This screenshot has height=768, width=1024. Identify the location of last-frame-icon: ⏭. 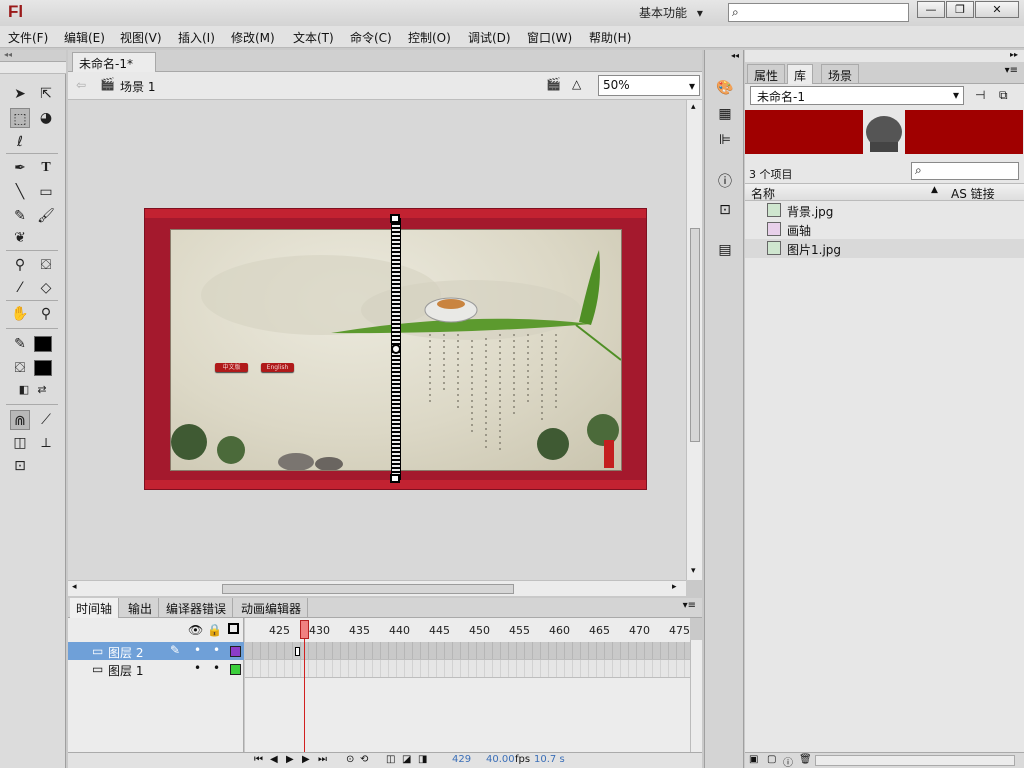
(322, 759).